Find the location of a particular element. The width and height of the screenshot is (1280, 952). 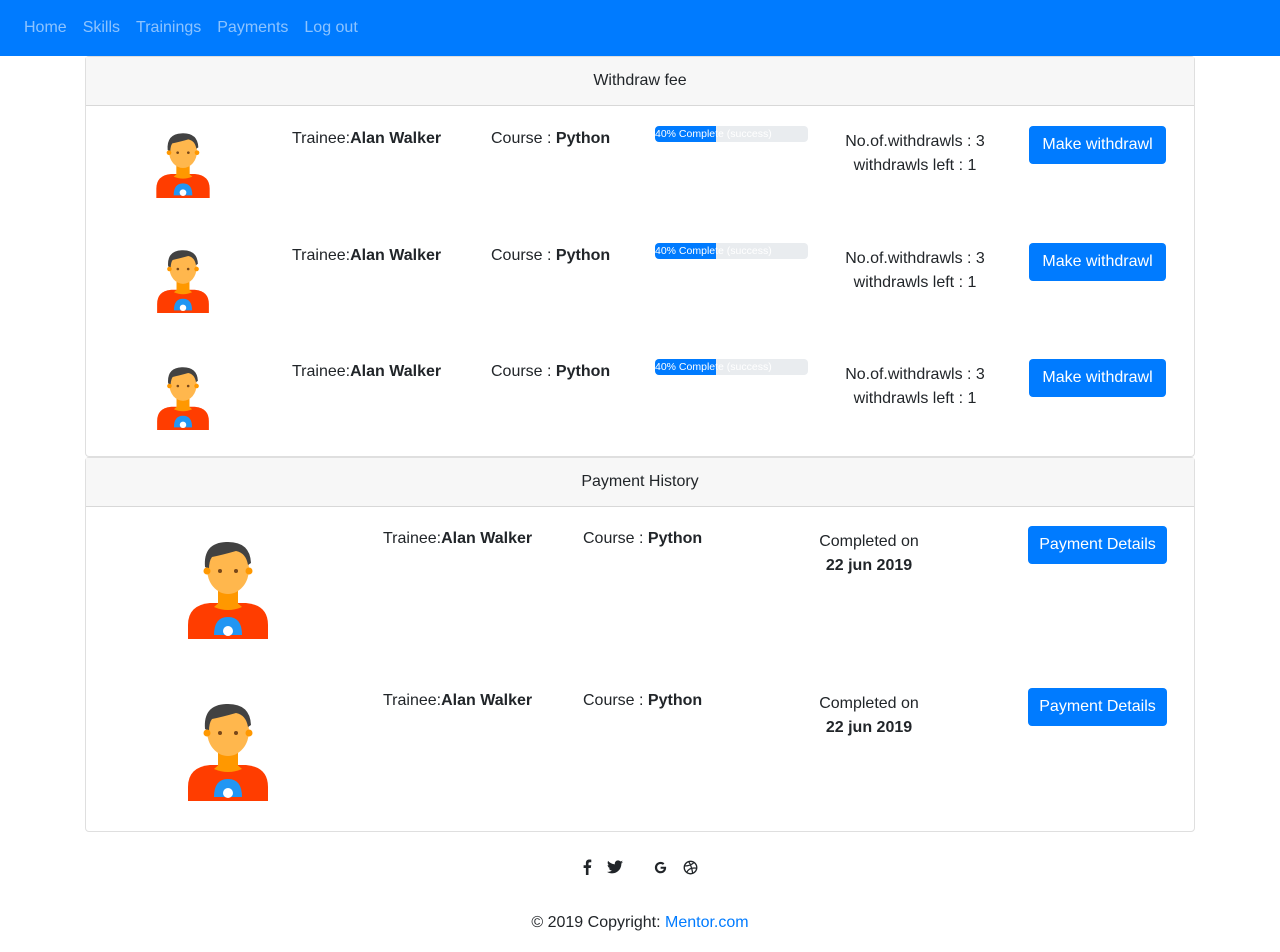

nav-logout-link: Log out is located at coordinates (330, 28).